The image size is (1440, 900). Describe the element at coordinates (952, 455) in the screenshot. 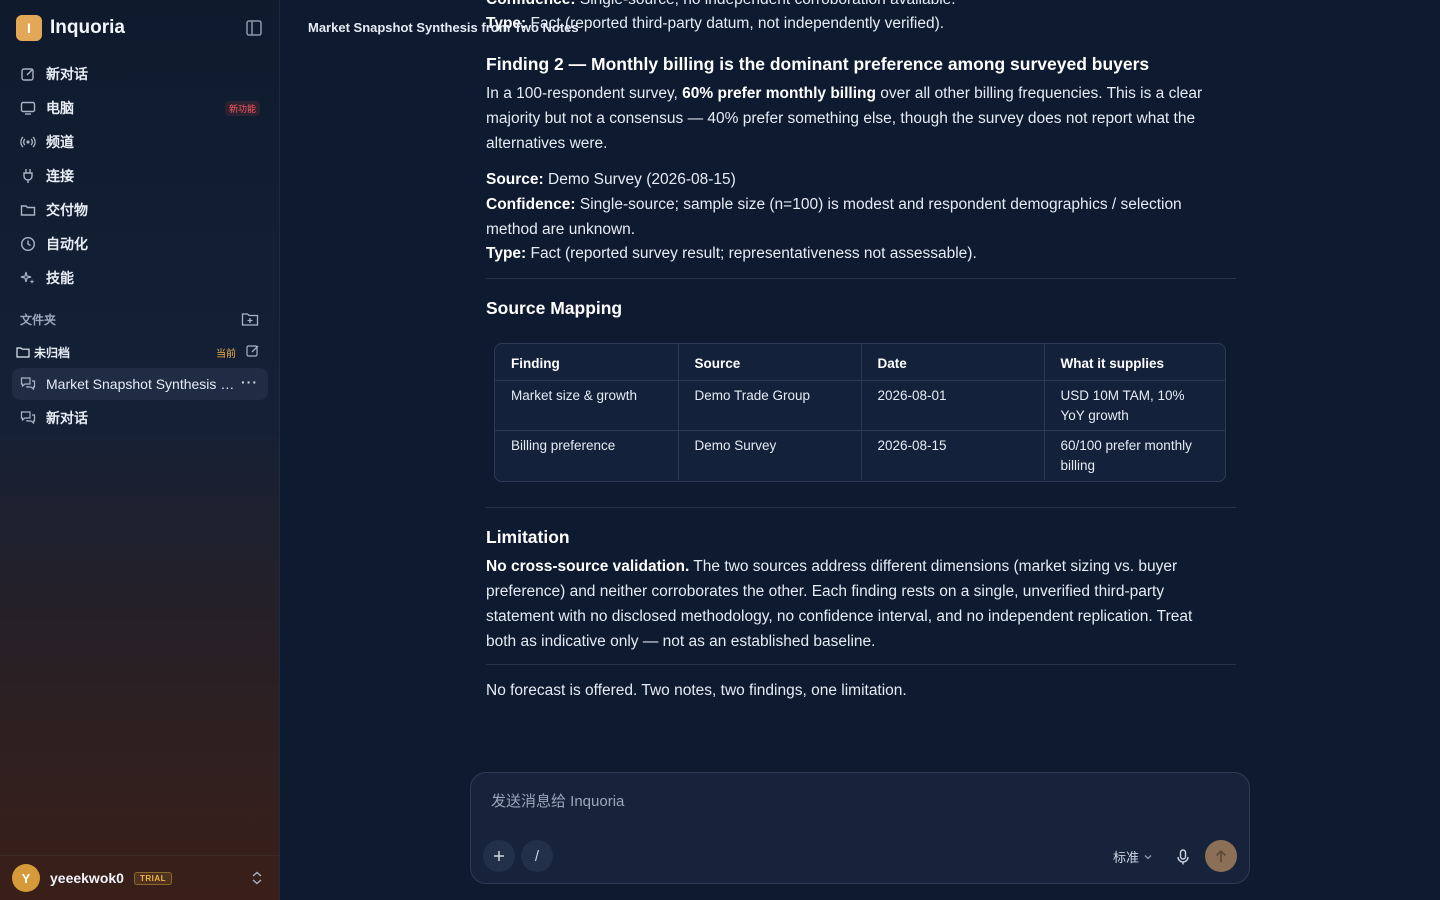

I see `table-cell: 2026-08-15` at that location.